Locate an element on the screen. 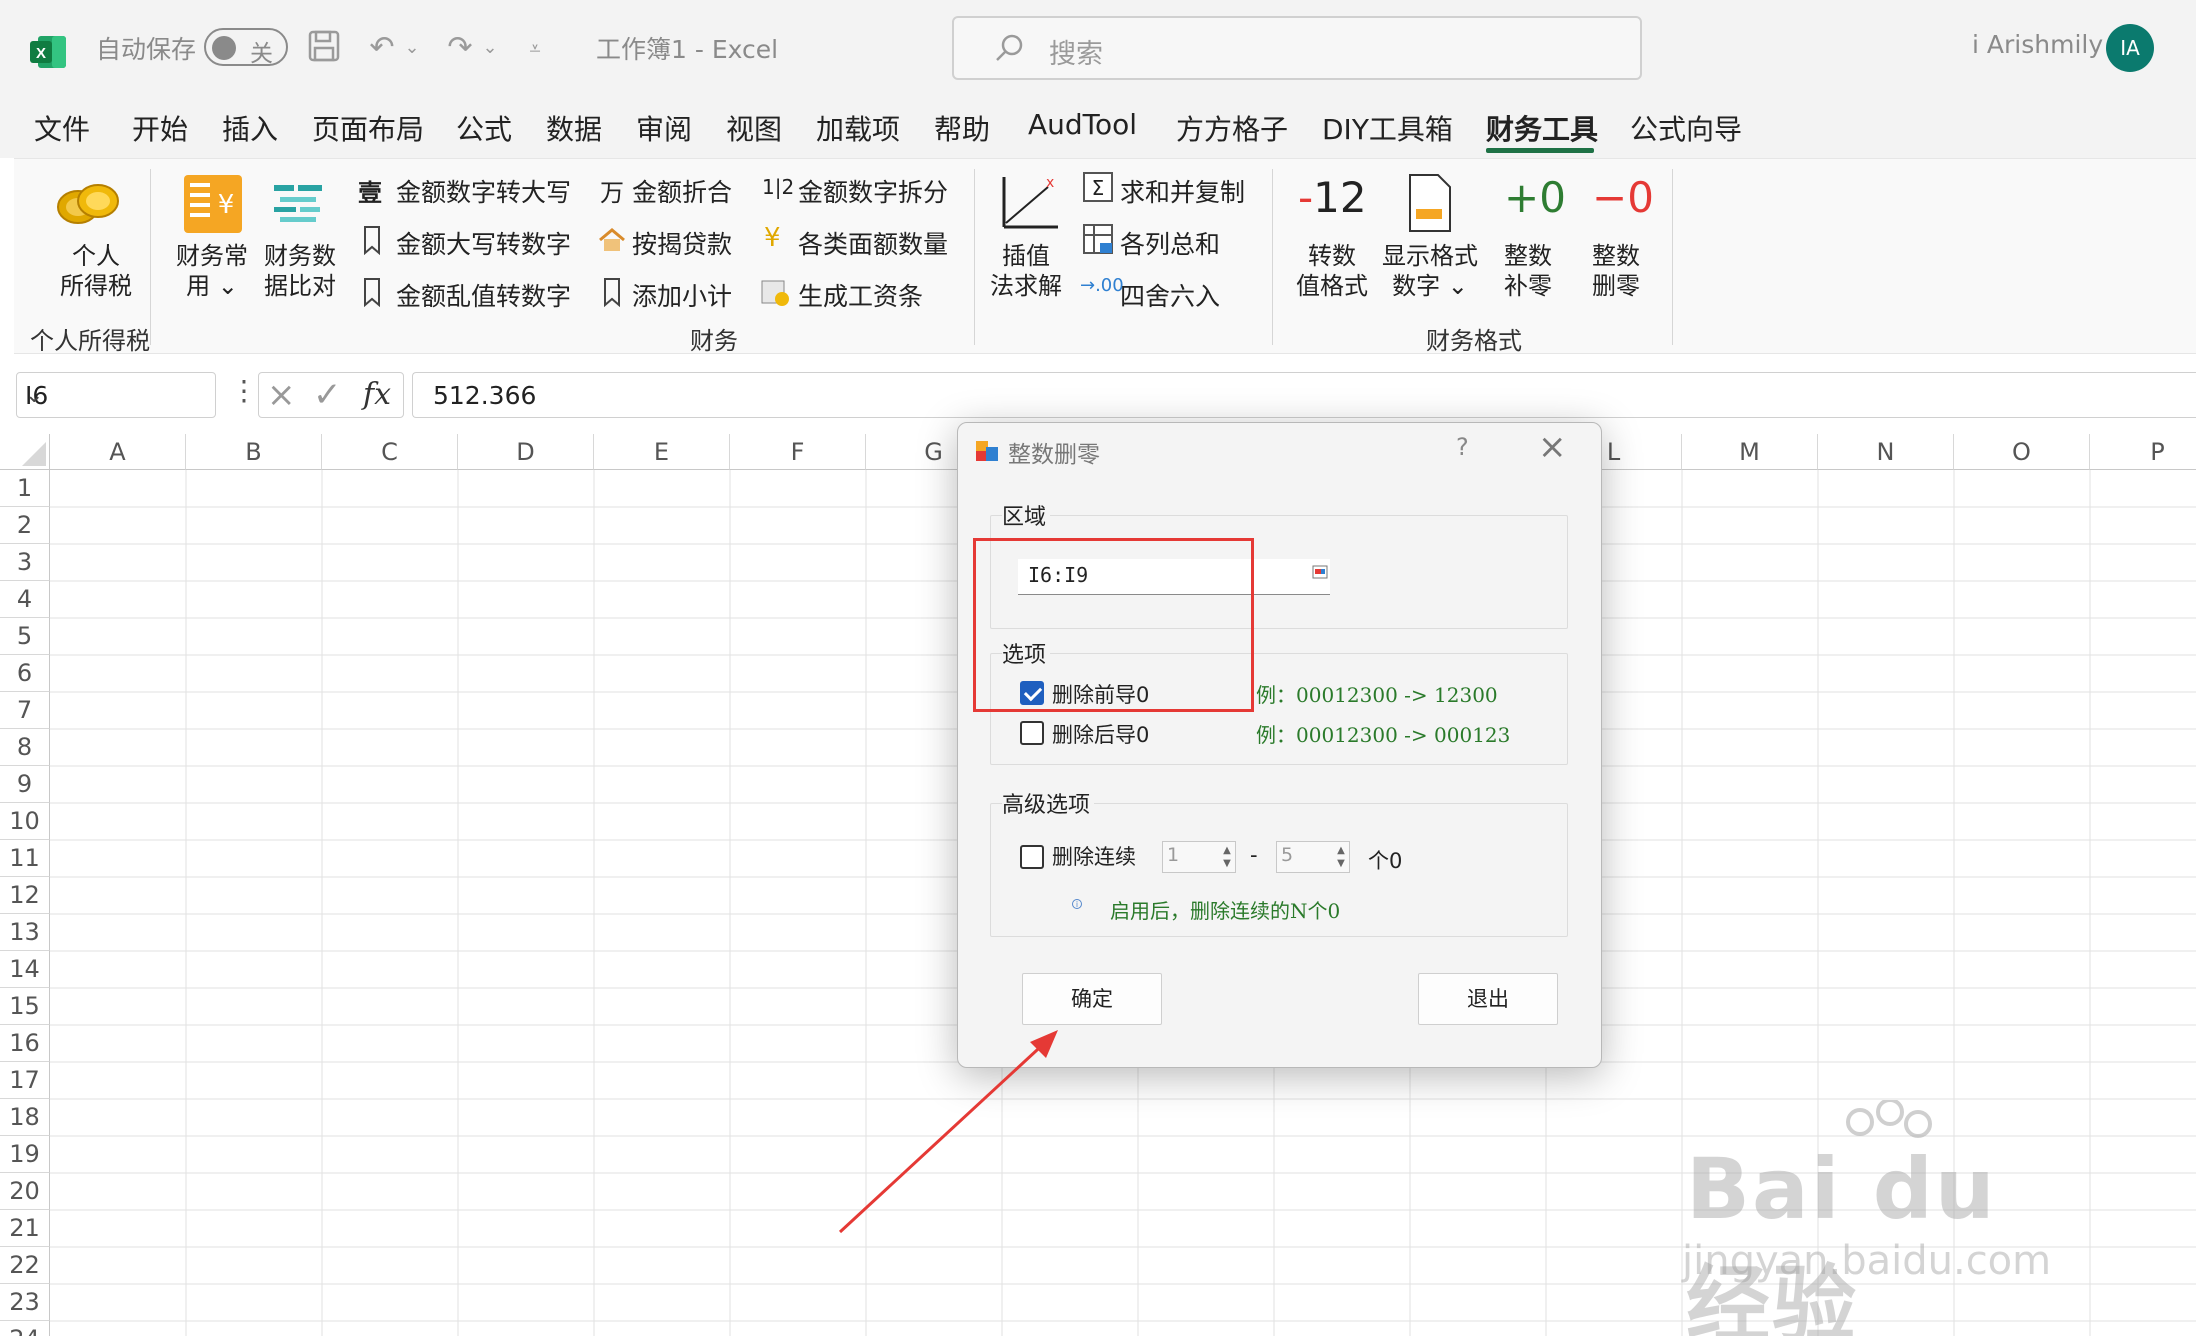 The height and width of the screenshot is (1336, 2196). watermark-url: jingyan.baidu.com is located at coordinates (1867, 1261).